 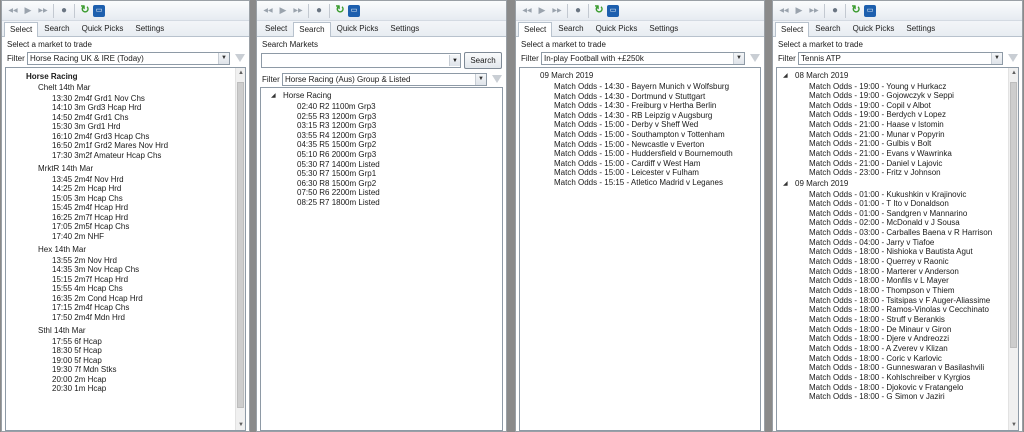 I want to click on match-item: Match Odds - 19:00 - Berdych v Lopez, so click(x=877, y=115).